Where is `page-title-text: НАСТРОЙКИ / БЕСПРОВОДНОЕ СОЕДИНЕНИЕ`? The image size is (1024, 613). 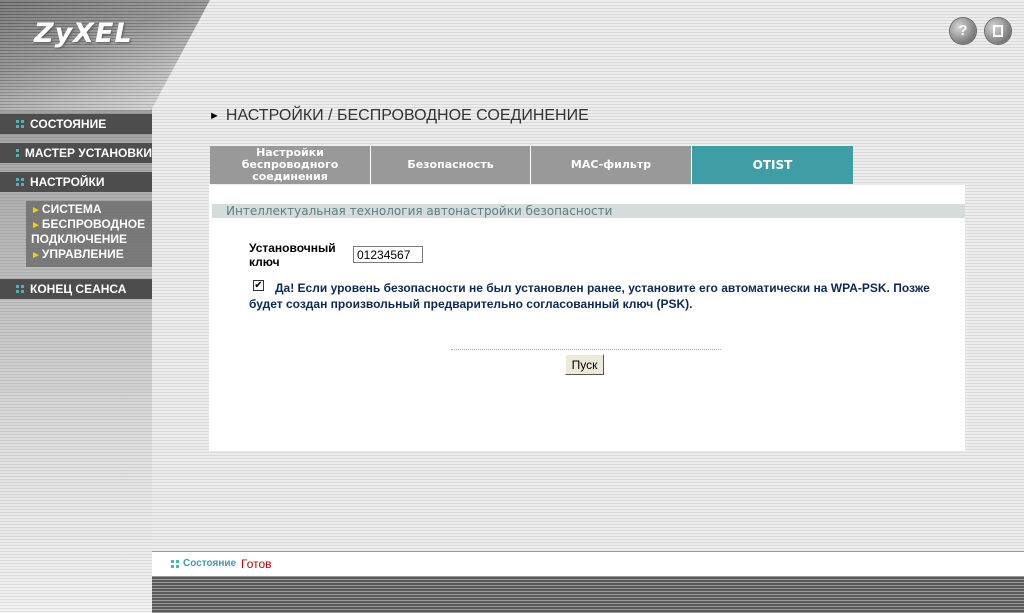 page-title-text: НАСТРОЙКИ / БЕСПРОВОДНОЕ СОЕДИНЕНИЕ is located at coordinates (407, 115).